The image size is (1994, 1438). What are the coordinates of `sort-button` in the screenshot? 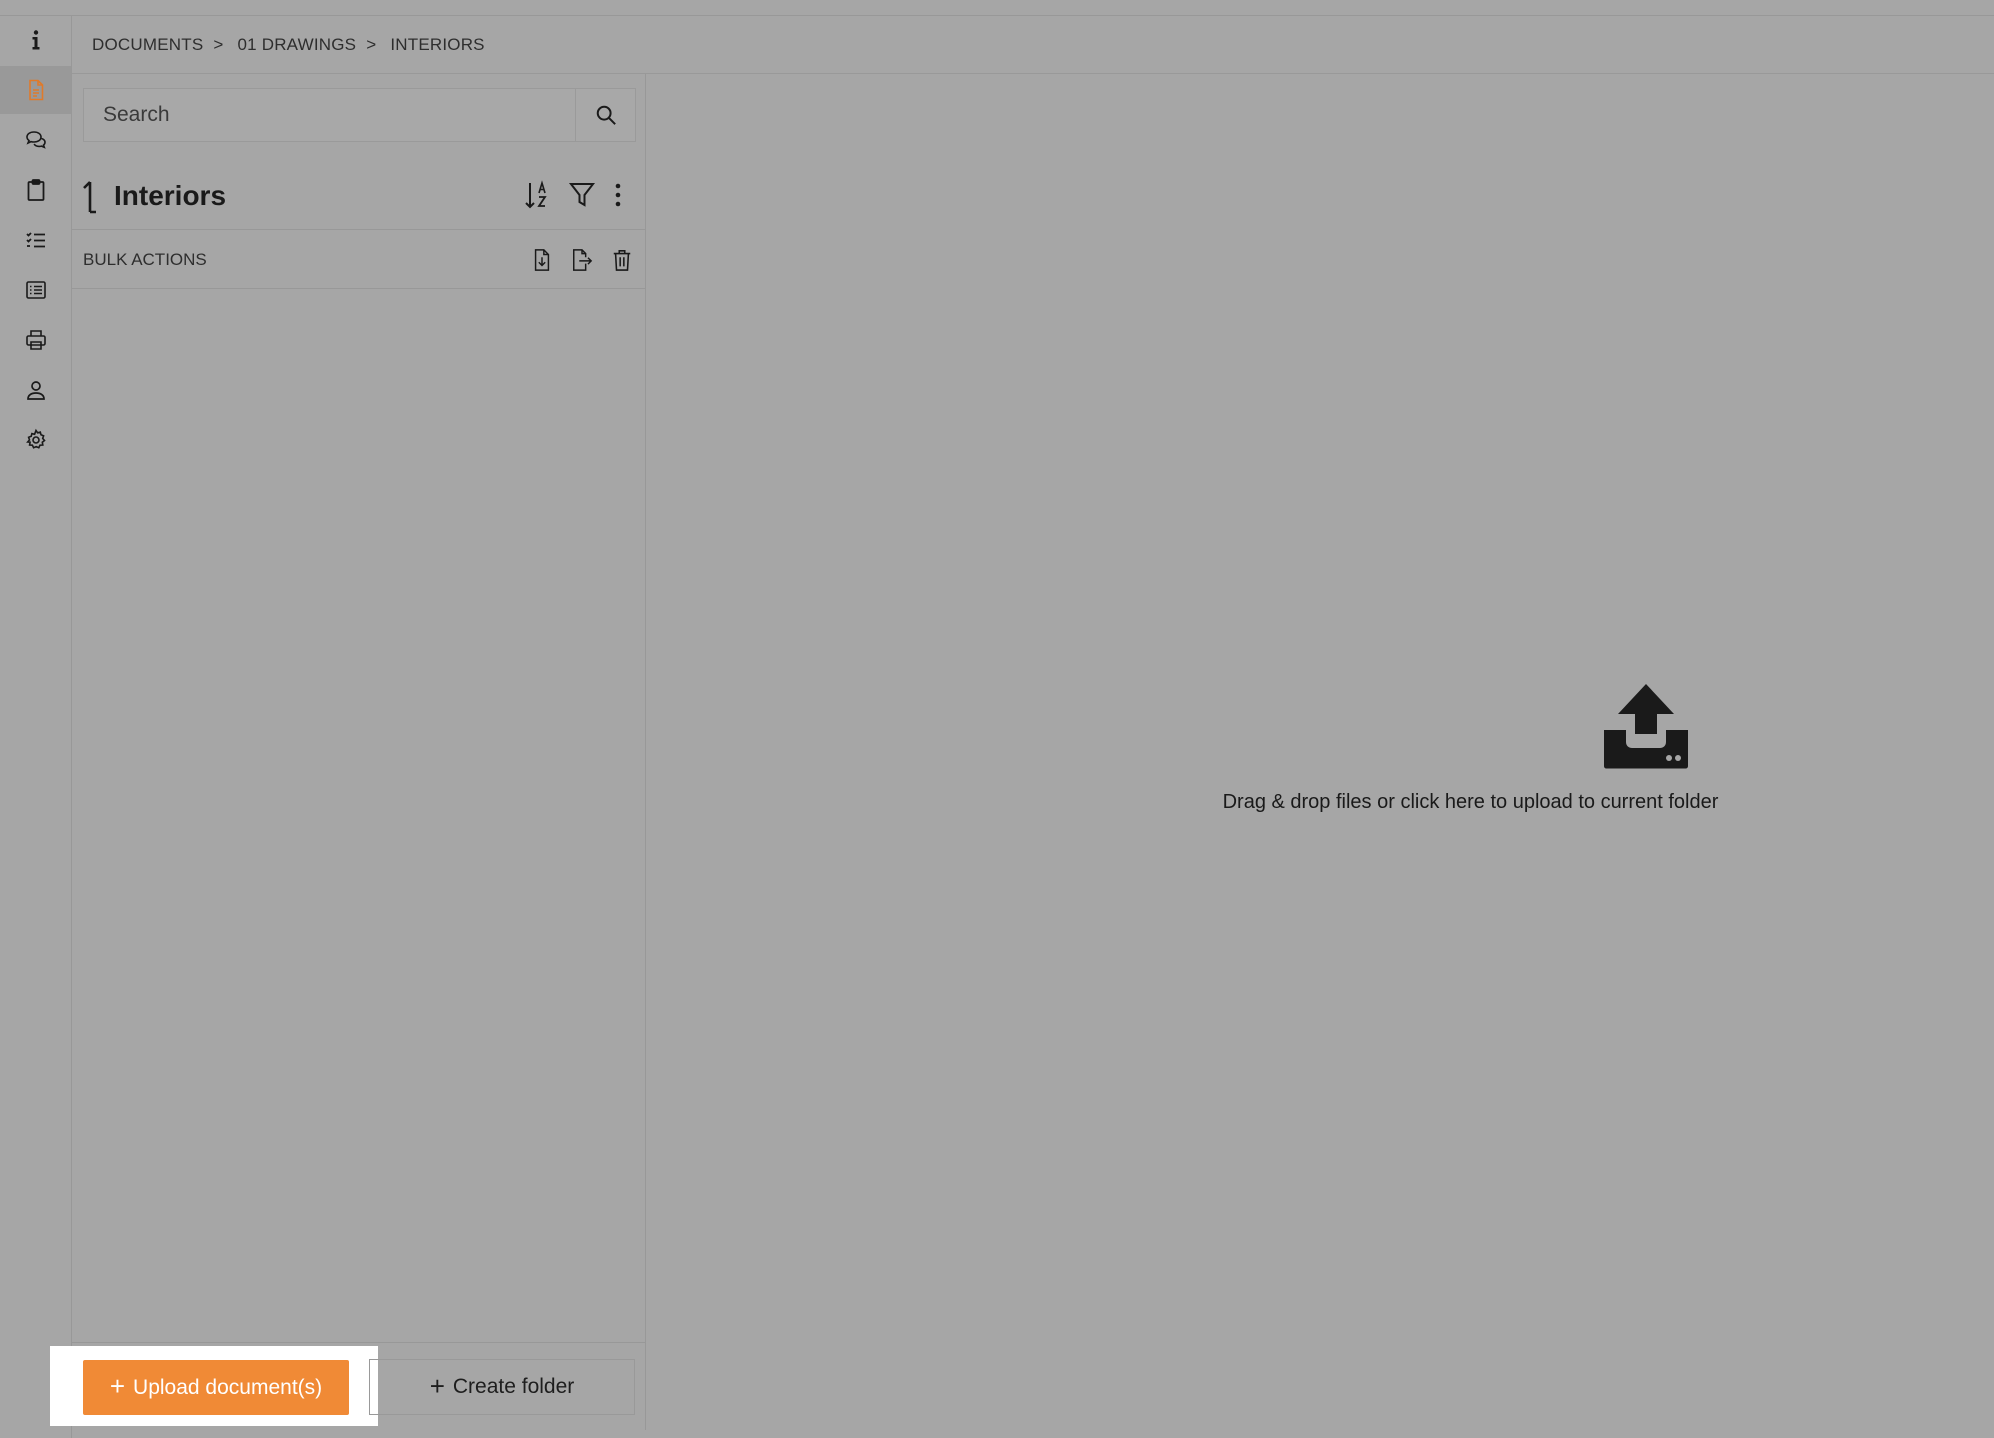 It's located at (538, 195).